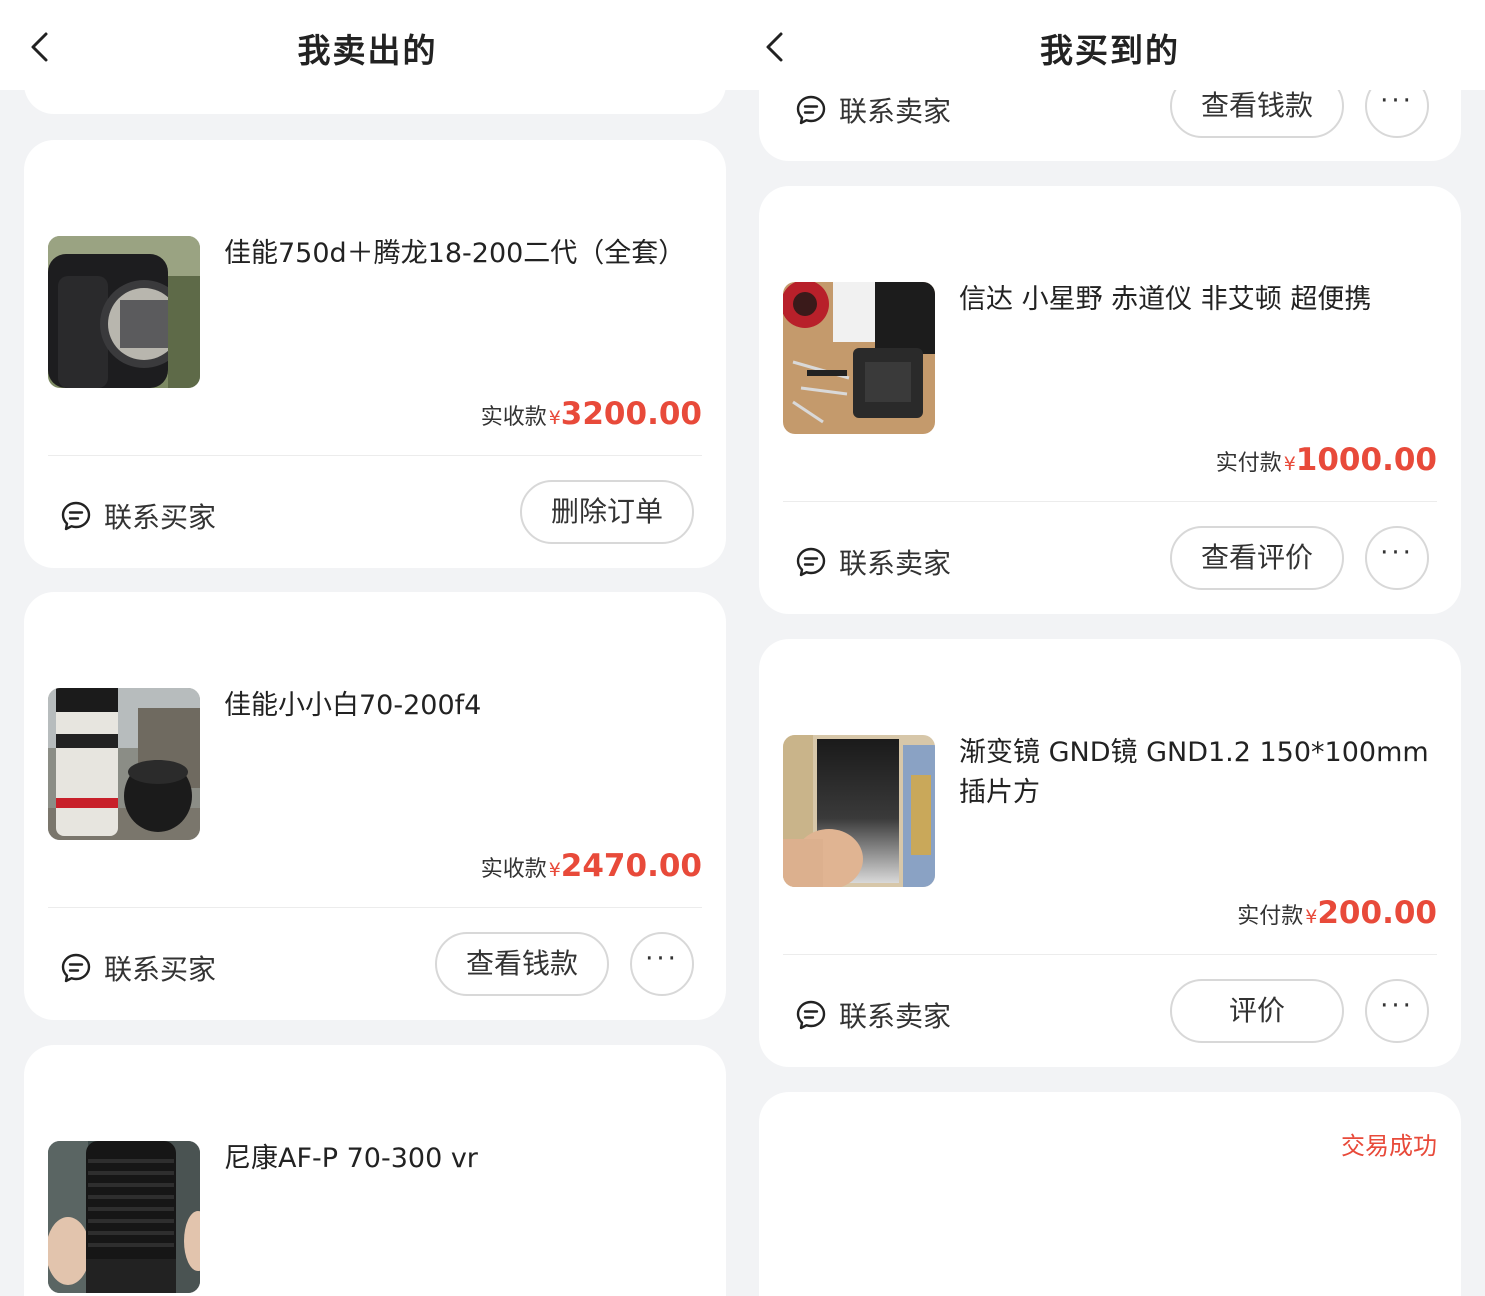 The width and height of the screenshot is (1485, 1296). What do you see at coordinates (463, 706) in the screenshot?
I see `product-title: 佳能小小白70-200f4` at bounding box center [463, 706].